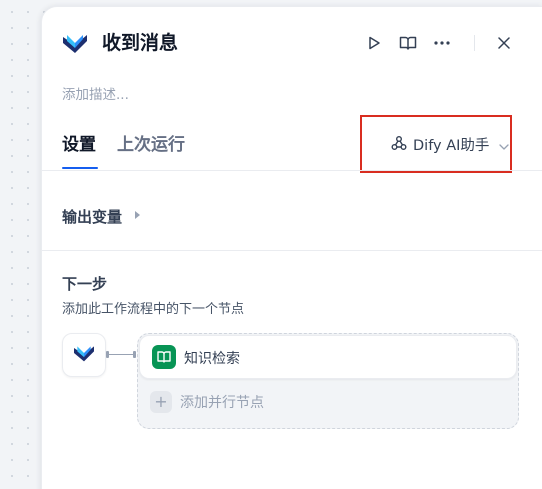  I want to click on book-icon, so click(164, 357).